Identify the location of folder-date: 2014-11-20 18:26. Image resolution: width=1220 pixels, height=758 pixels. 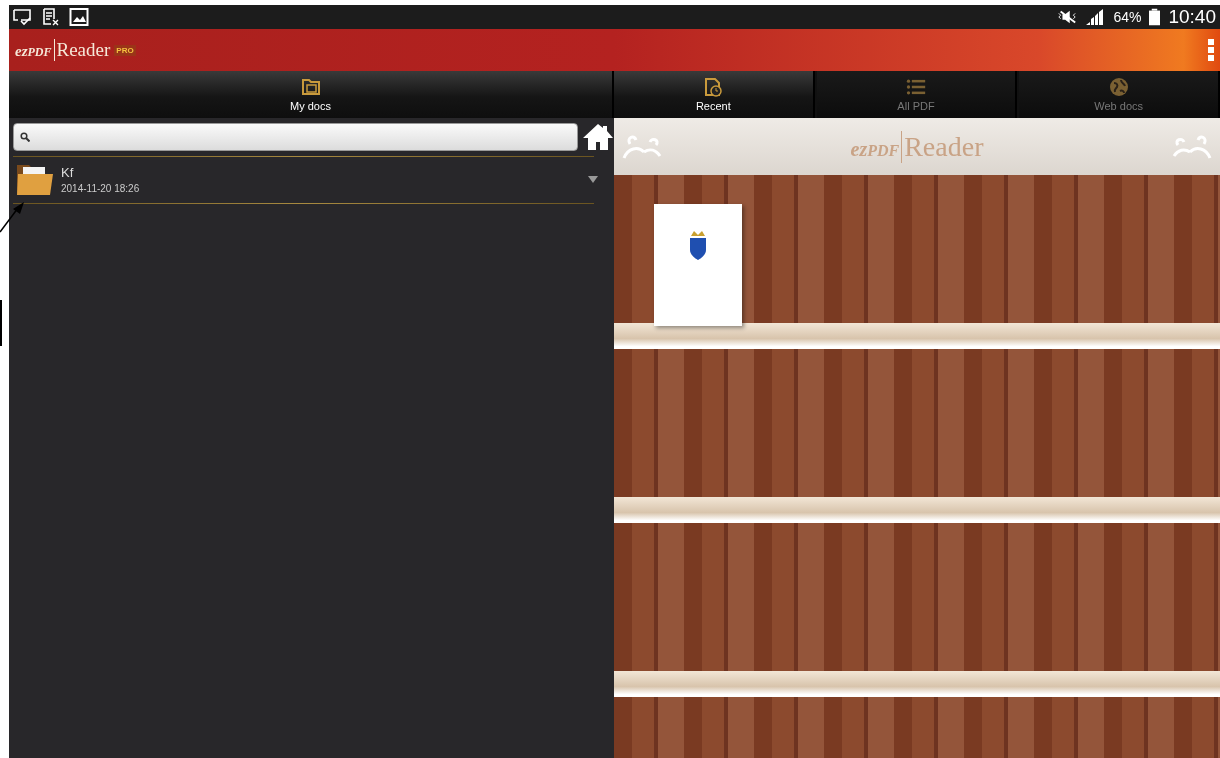
(101, 188).